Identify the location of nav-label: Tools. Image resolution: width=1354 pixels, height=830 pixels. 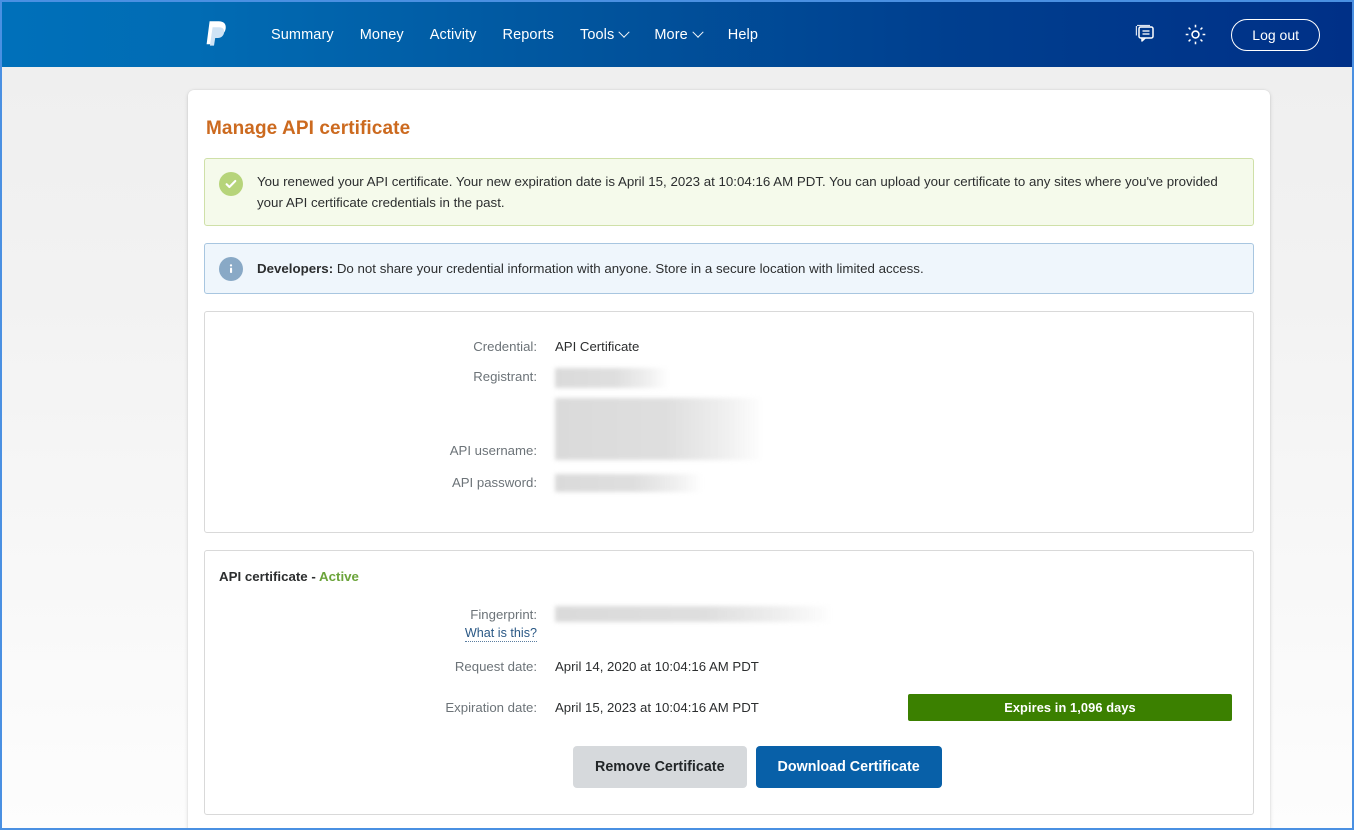
(597, 34).